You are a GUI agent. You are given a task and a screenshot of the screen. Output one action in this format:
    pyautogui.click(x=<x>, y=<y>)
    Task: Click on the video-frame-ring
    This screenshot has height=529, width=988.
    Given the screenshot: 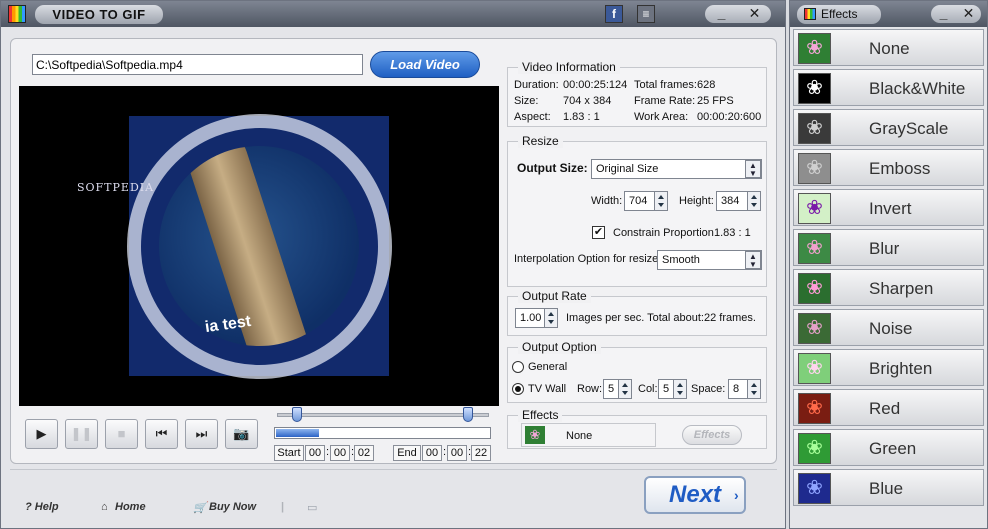 What is the action you would take?
    pyautogui.click(x=259, y=246)
    